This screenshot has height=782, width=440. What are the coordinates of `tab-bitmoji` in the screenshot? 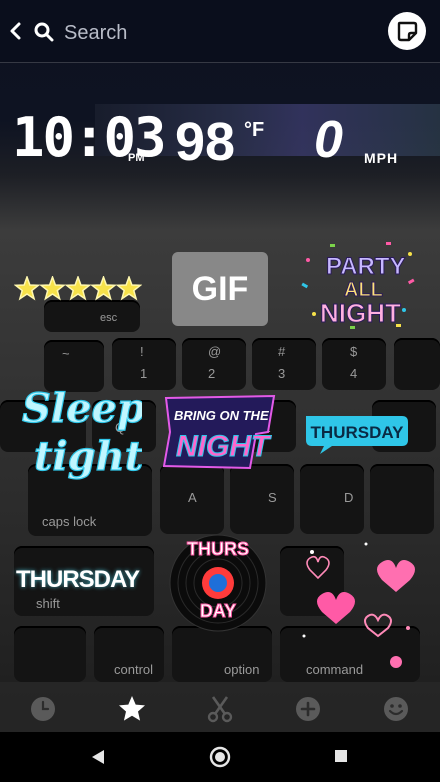 It's located at (396, 709).